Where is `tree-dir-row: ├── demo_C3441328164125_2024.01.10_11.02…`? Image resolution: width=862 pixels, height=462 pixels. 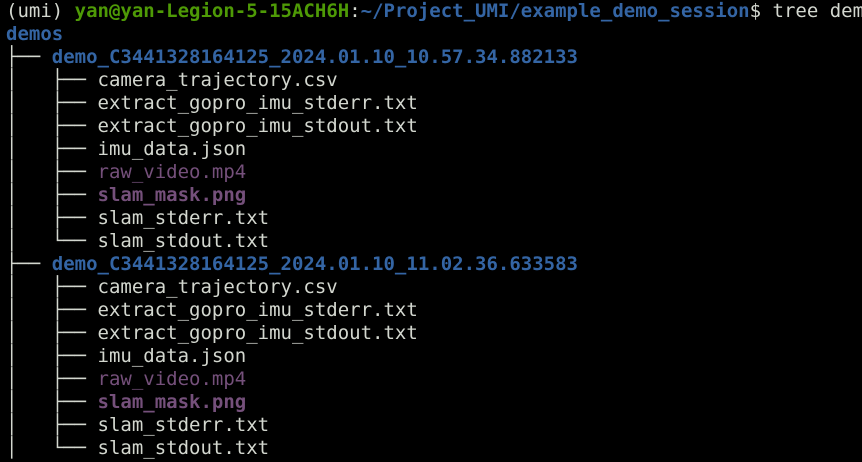
tree-dir-row: ├── demo_C3441328164125_2024.01.10_11.02… is located at coordinates (292, 264).